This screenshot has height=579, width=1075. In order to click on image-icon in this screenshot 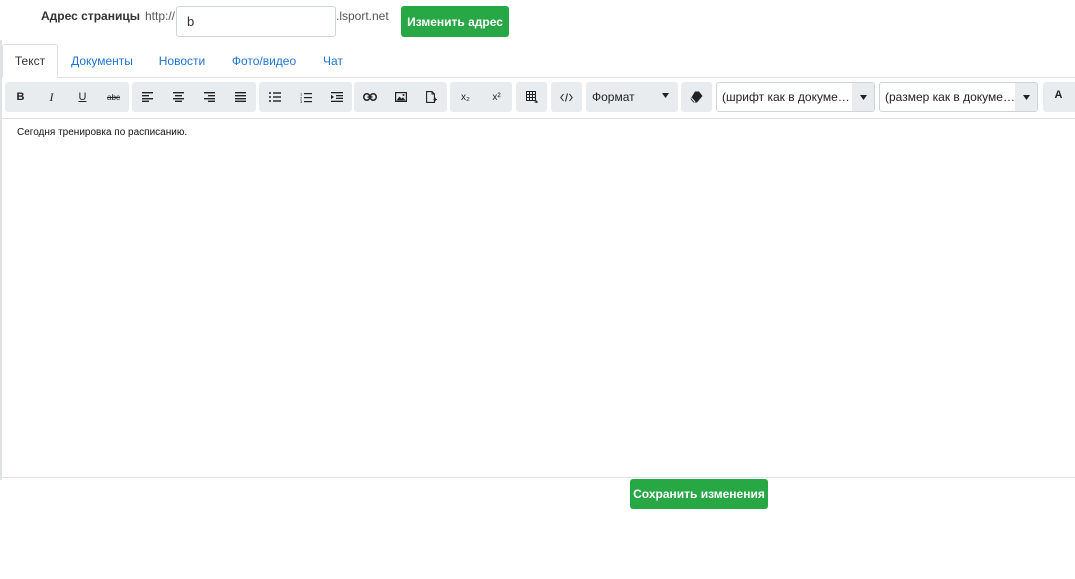, I will do `click(400, 97)`.